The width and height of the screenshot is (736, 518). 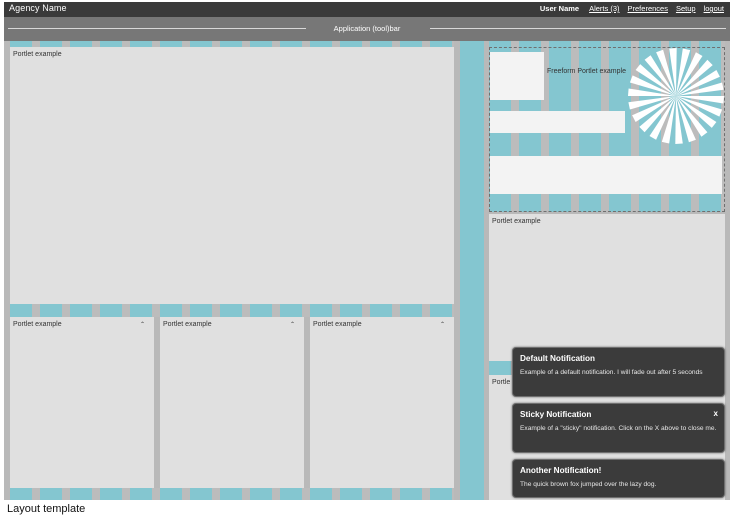 I want to click on agency-name: Agency Name, so click(x=38, y=8).